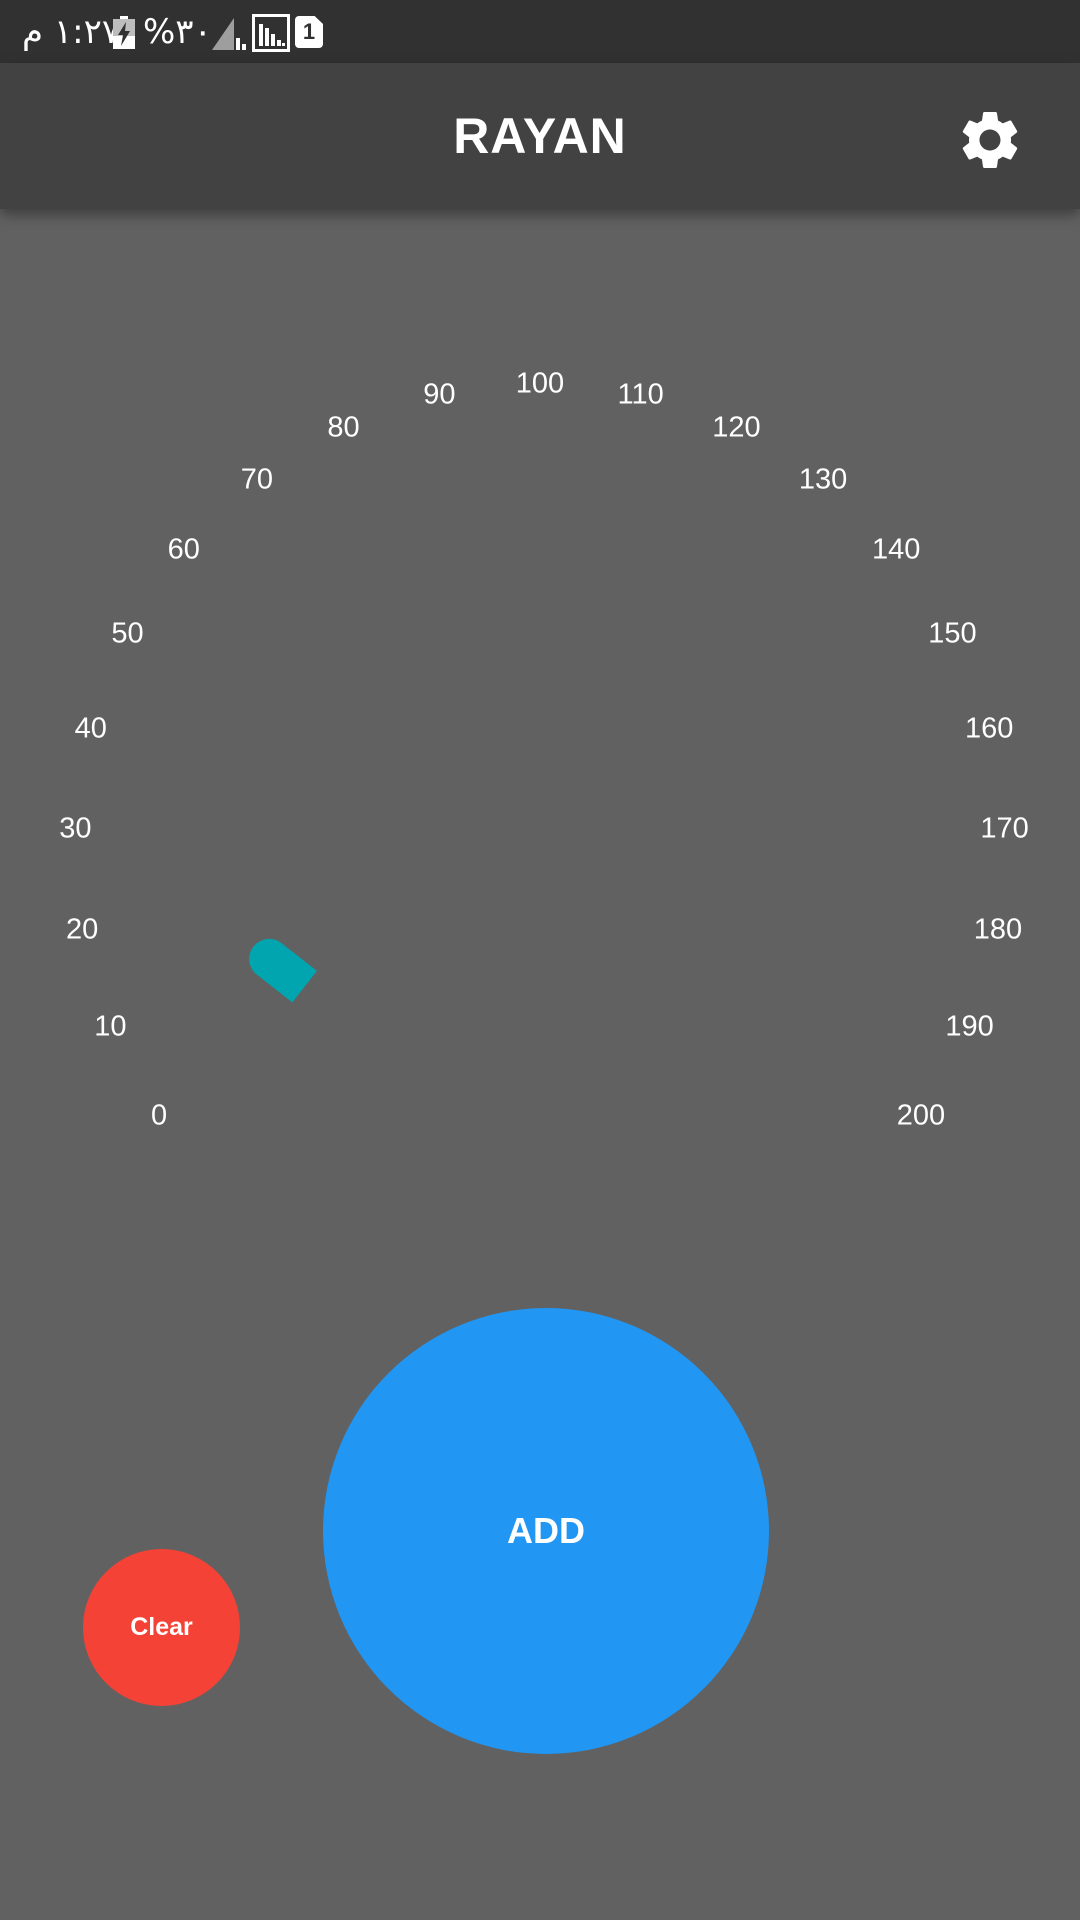 The width and height of the screenshot is (1080, 1920). What do you see at coordinates (257, 479) in the screenshot?
I see `gauge-tick-label: 70` at bounding box center [257, 479].